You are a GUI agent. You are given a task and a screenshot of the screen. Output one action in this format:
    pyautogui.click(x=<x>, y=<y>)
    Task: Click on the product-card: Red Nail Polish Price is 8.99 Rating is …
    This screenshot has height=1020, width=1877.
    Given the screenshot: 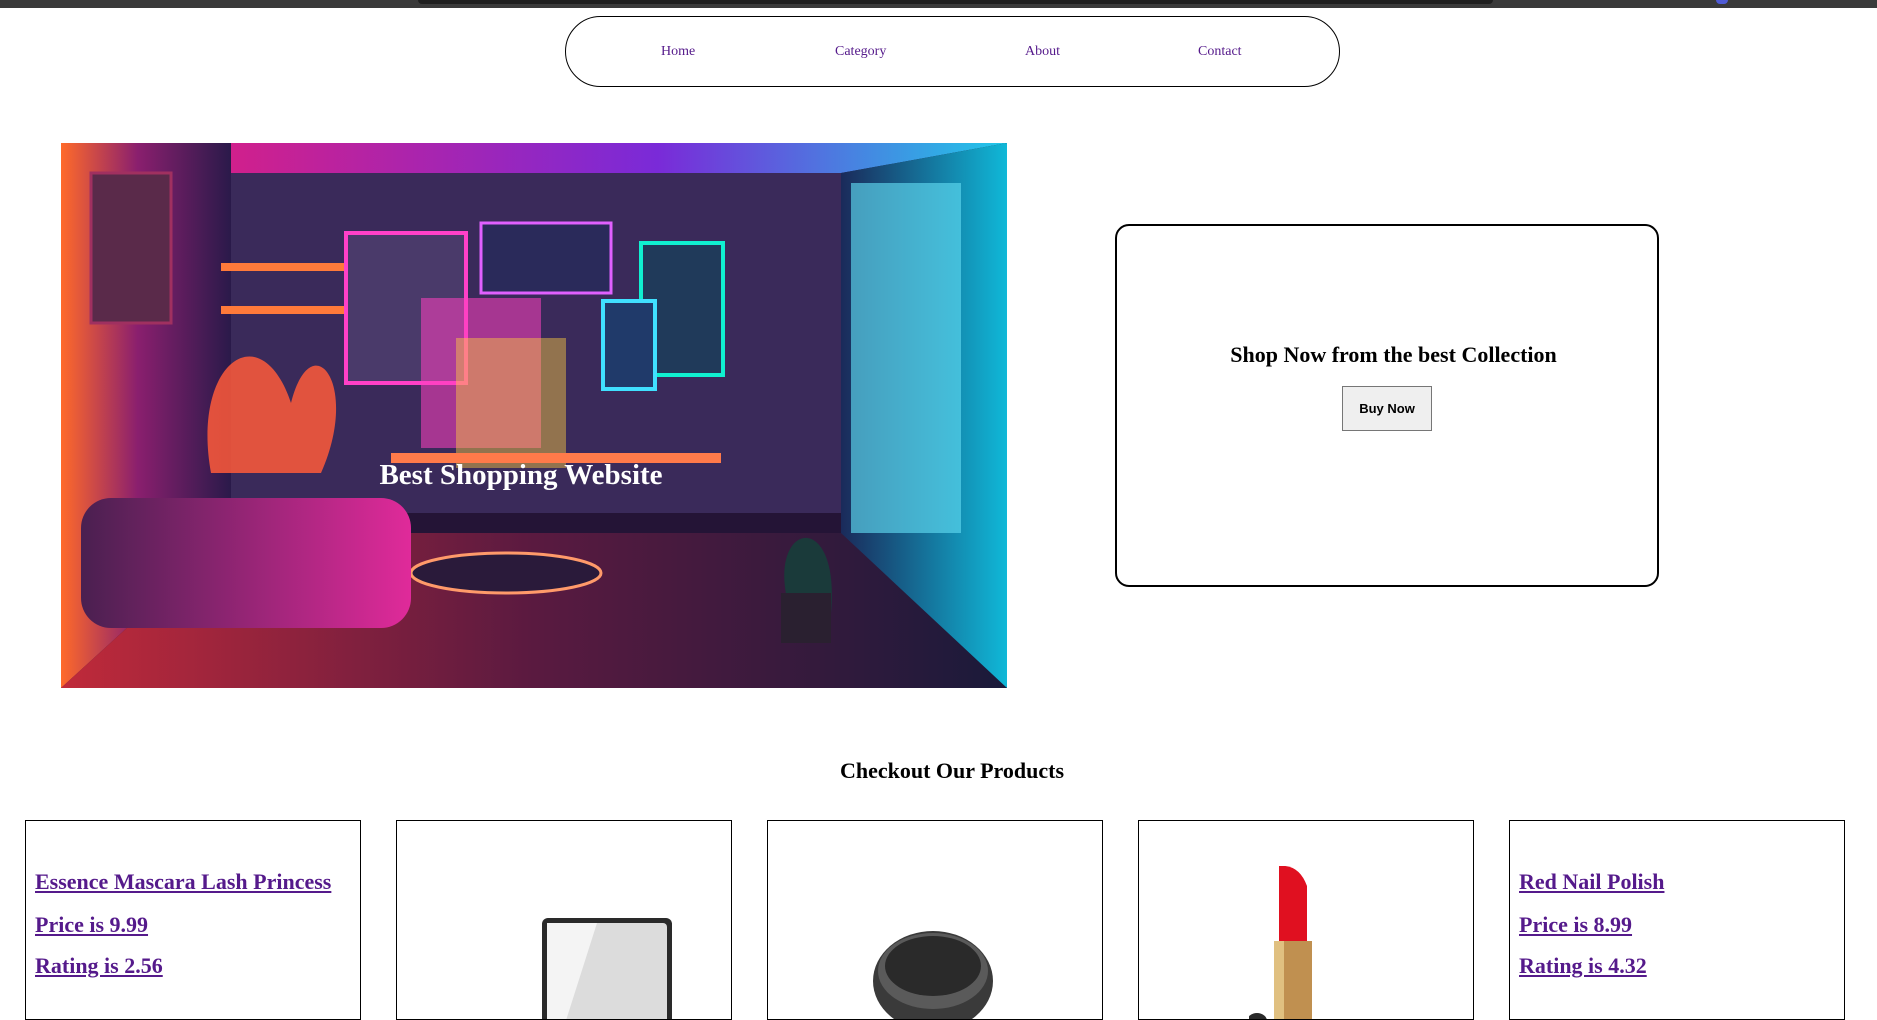 What is the action you would take?
    pyautogui.click(x=1677, y=920)
    